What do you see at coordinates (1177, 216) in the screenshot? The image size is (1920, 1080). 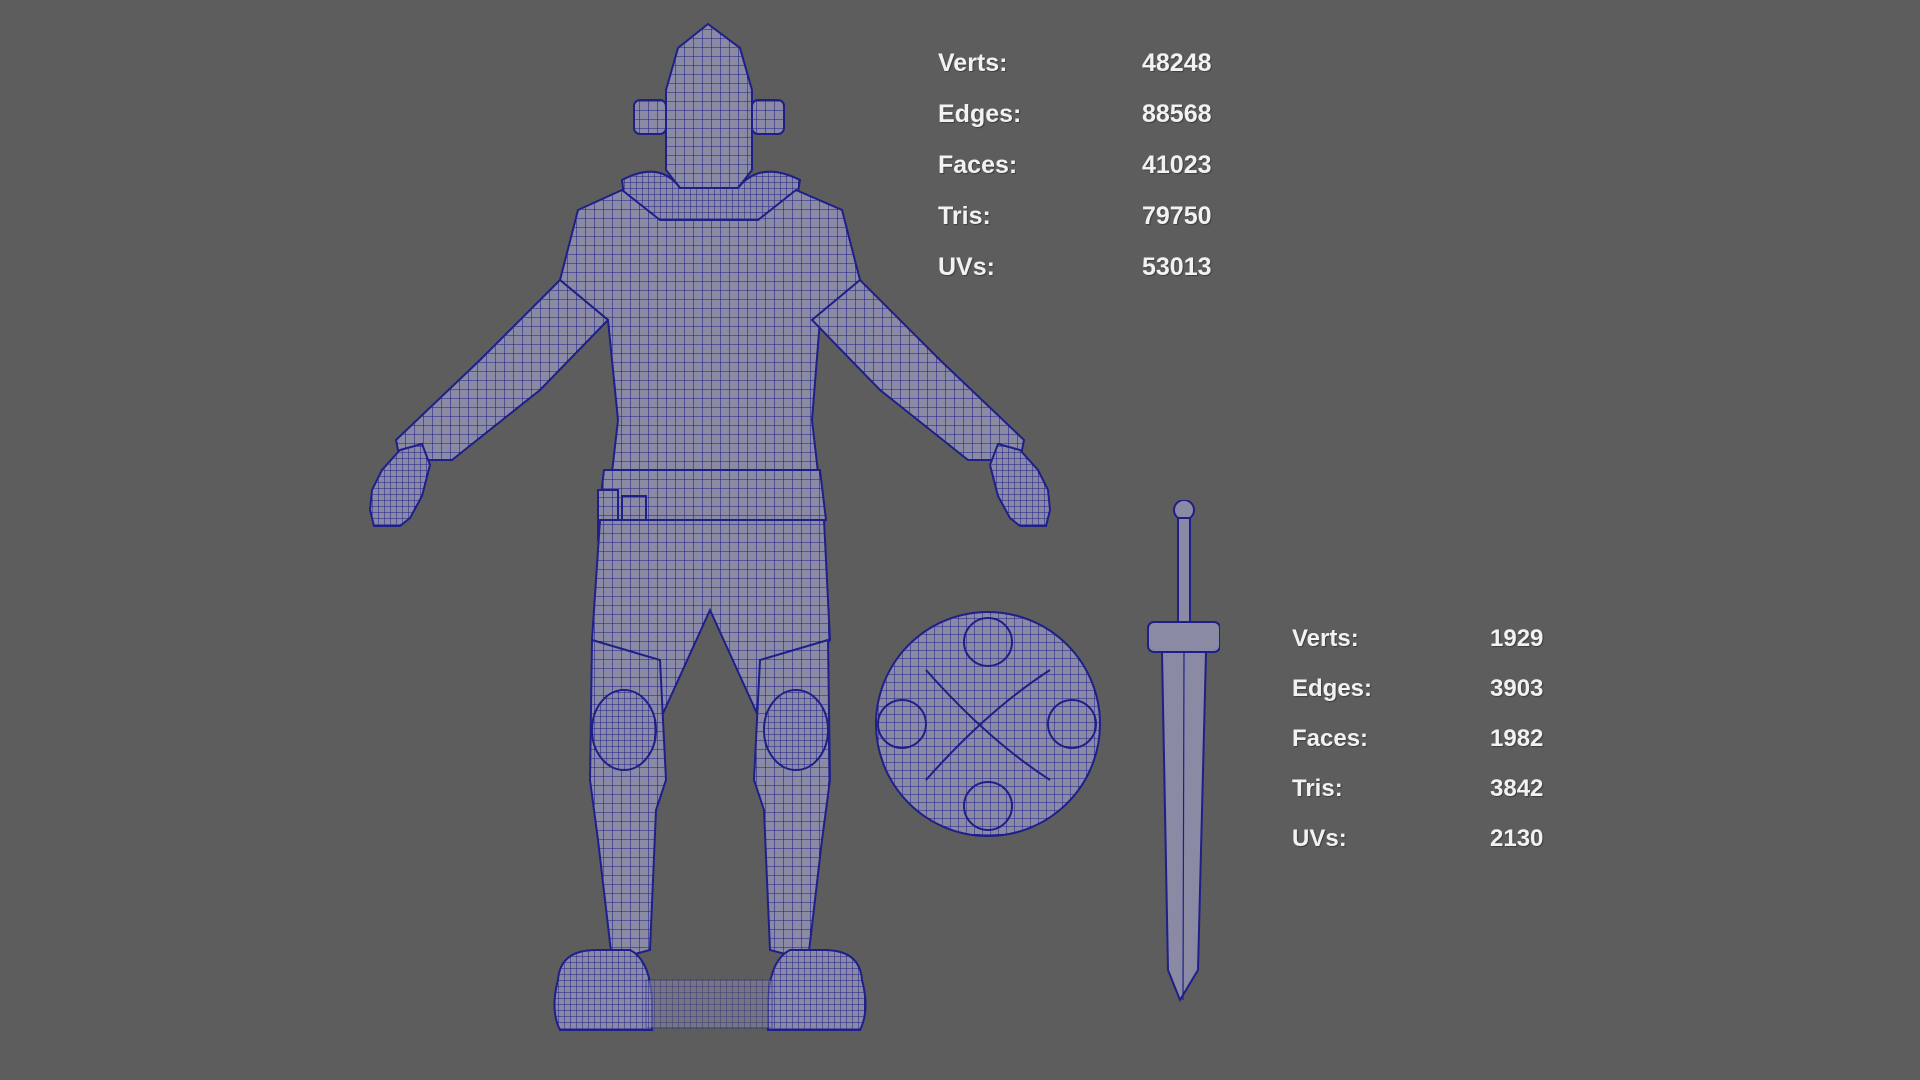 I see `stat-value: 79750` at bounding box center [1177, 216].